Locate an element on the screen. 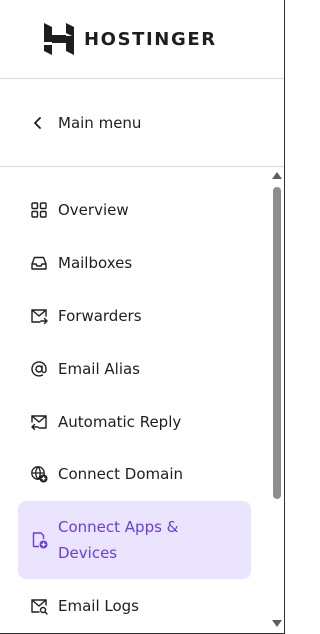 The height and width of the screenshot is (634, 320). menu-item-label: Email Alias is located at coordinates (99, 369).